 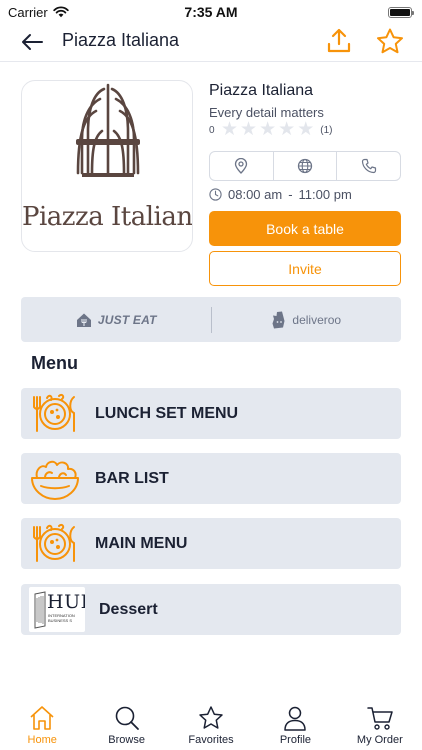 What do you see at coordinates (317, 319) in the screenshot?
I see `deliveroo-label: deliveroo` at bounding box center [317, 319].